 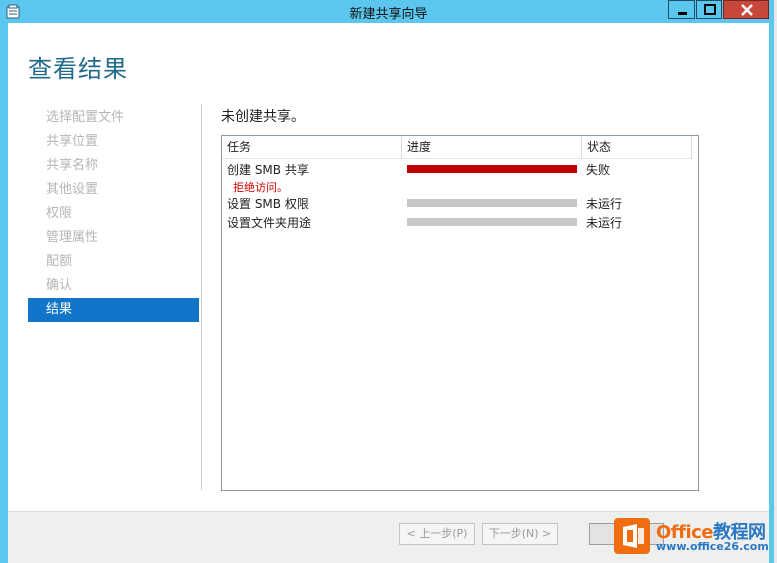 I want to click on window-frame-left, so click(x=4, y=293).